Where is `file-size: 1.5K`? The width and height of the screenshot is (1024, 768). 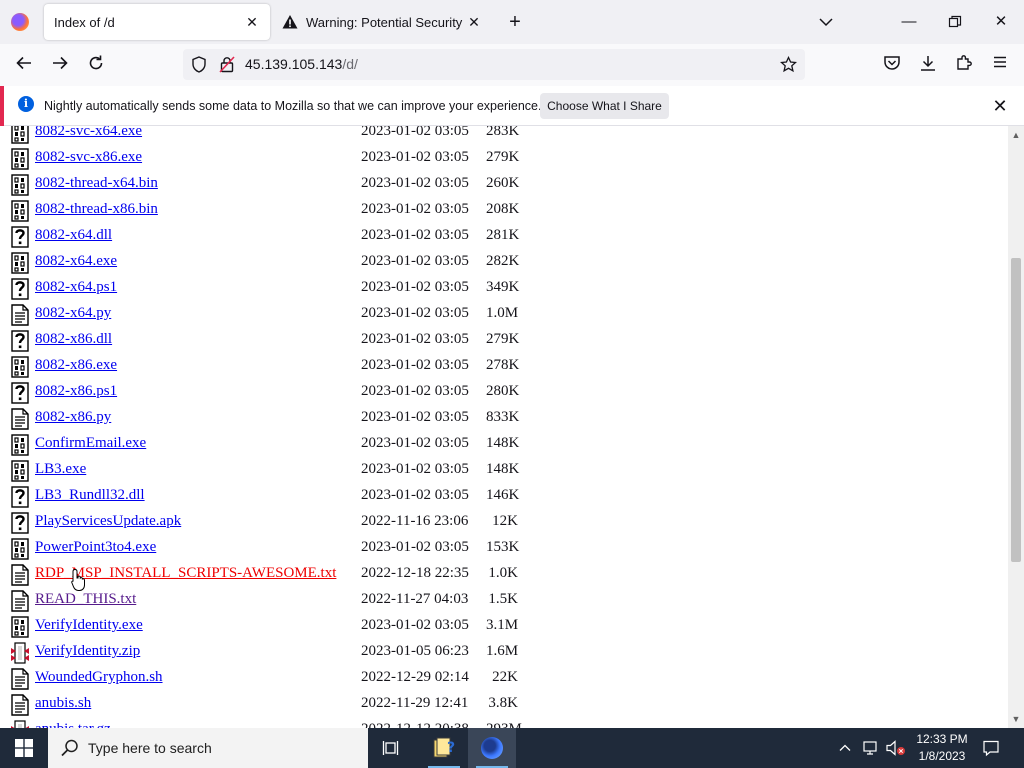 file-size: 1.5K is located at coordinates (503, 599).